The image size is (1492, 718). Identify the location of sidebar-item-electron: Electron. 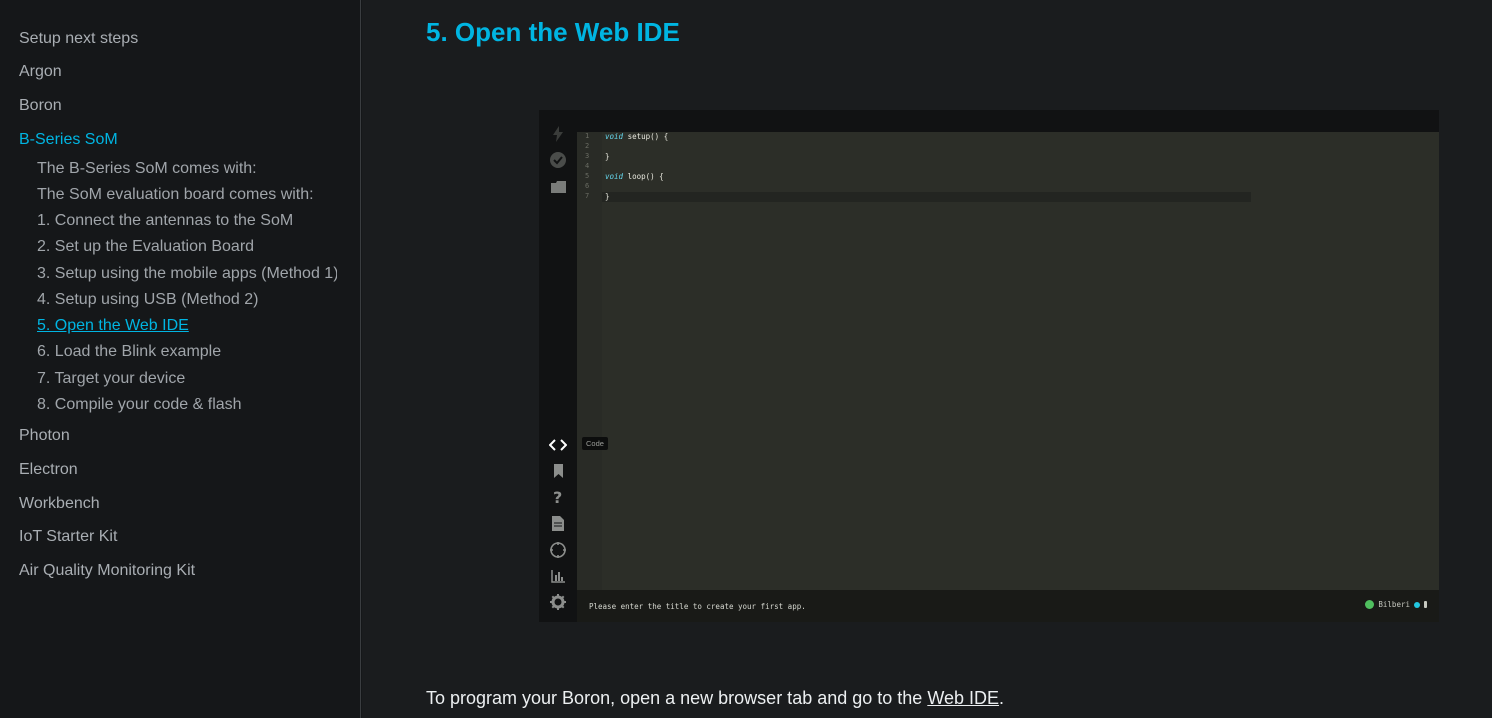
(48, 470).